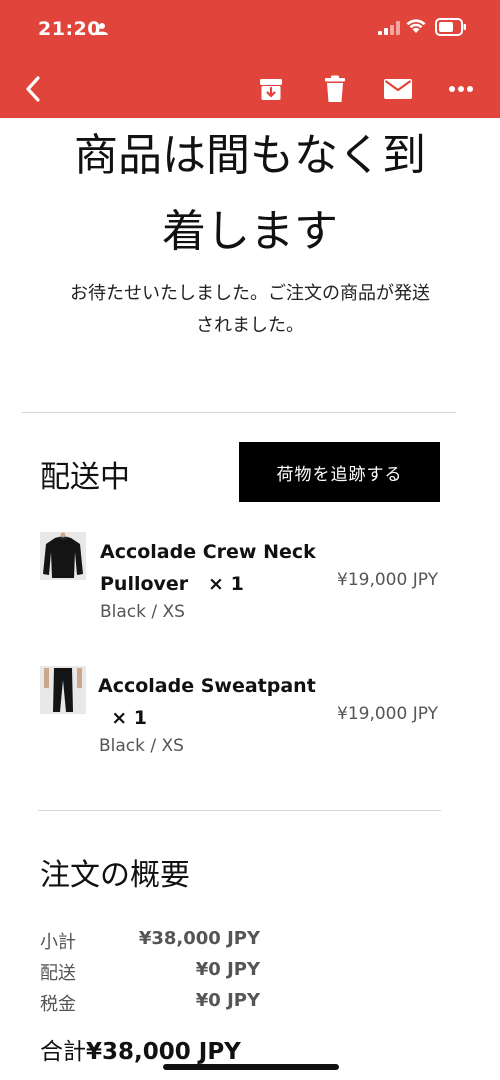 This screenshot has height=1080, width=500. What do you see at coordinates (227, 969) in the screenshot?
I see `shipping-value: ¥0 JPY` at bounding box center [227, 969].